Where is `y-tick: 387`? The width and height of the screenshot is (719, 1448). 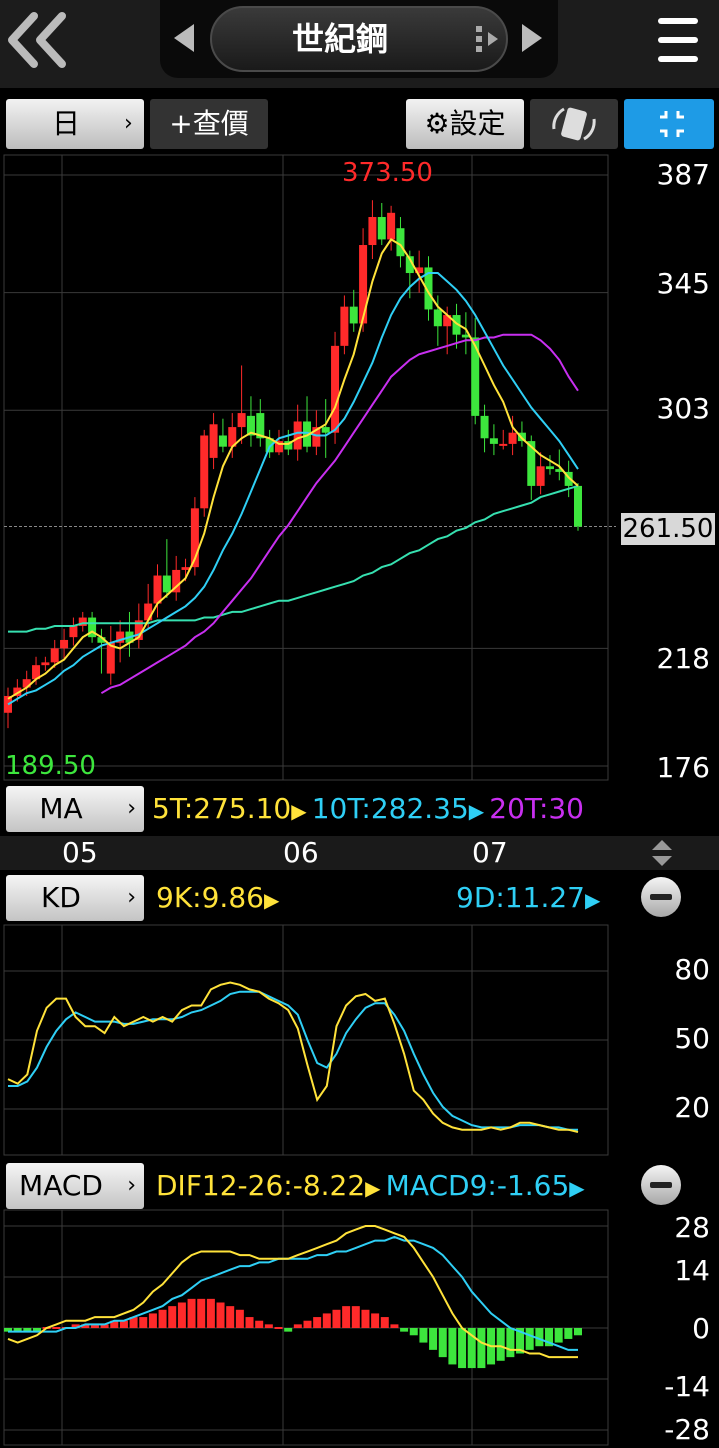 y-tick: 387 is located at coordinates (683, 174).